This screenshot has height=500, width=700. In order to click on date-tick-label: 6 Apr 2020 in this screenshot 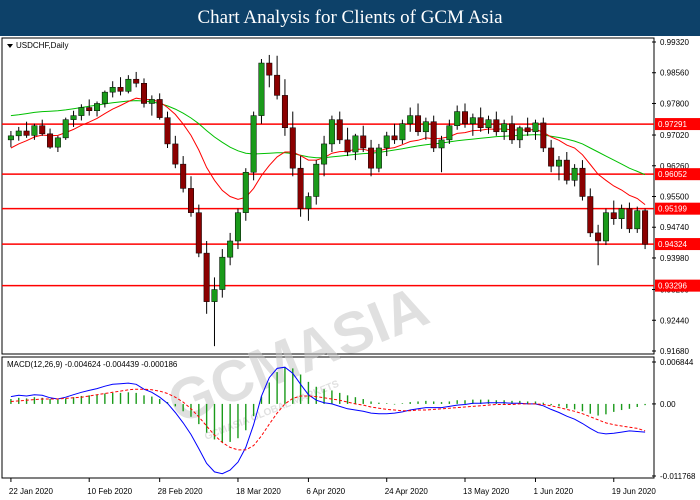, I will do `click(325, 491)`.